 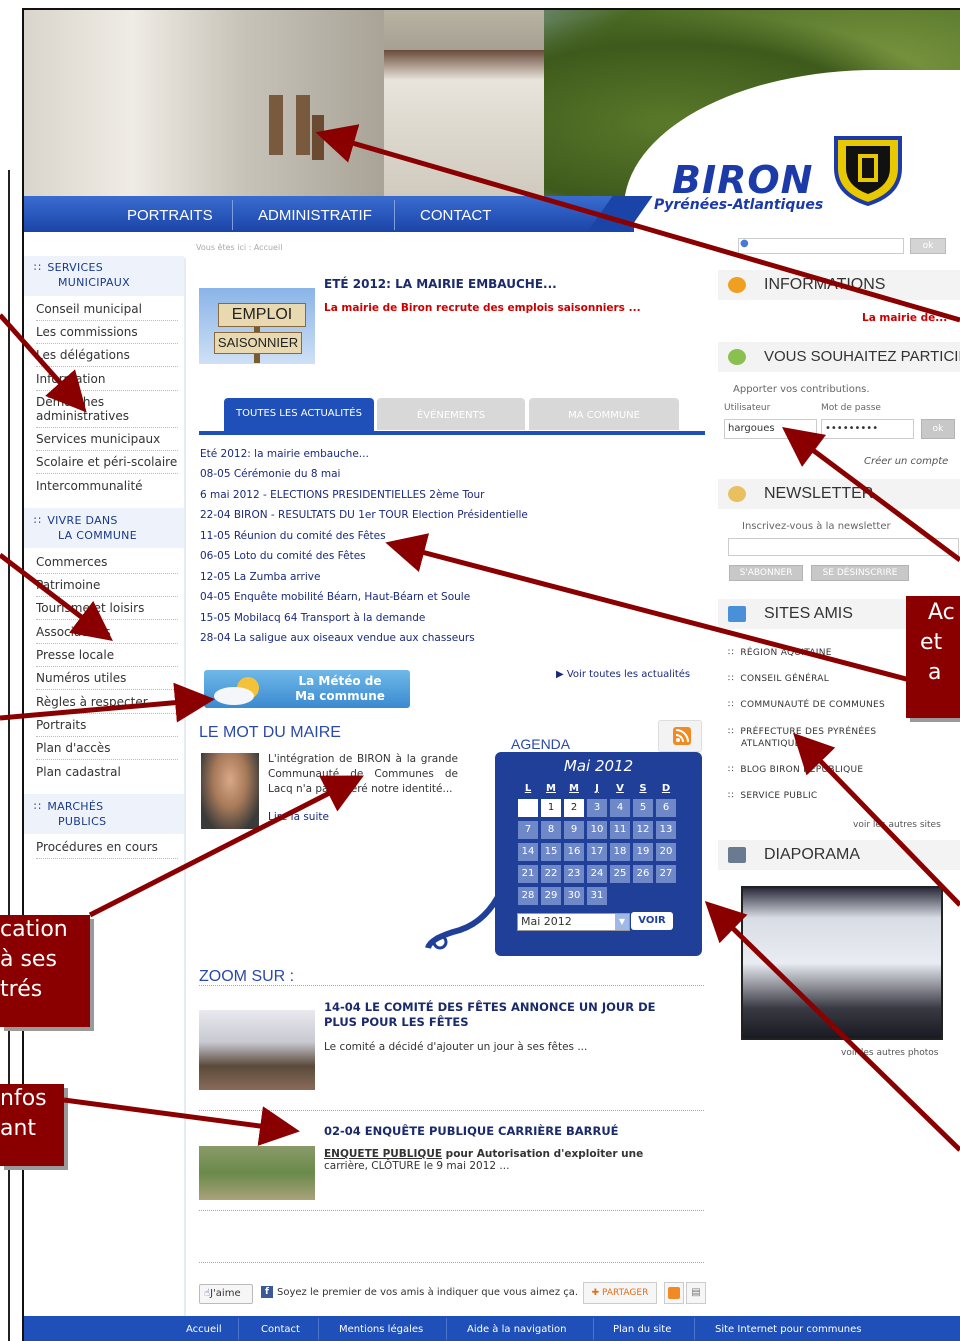 What do you see at coordinates (666, 830) in the screenshot?
I see `calendar-day: 13` at bounding box center [666, 830].